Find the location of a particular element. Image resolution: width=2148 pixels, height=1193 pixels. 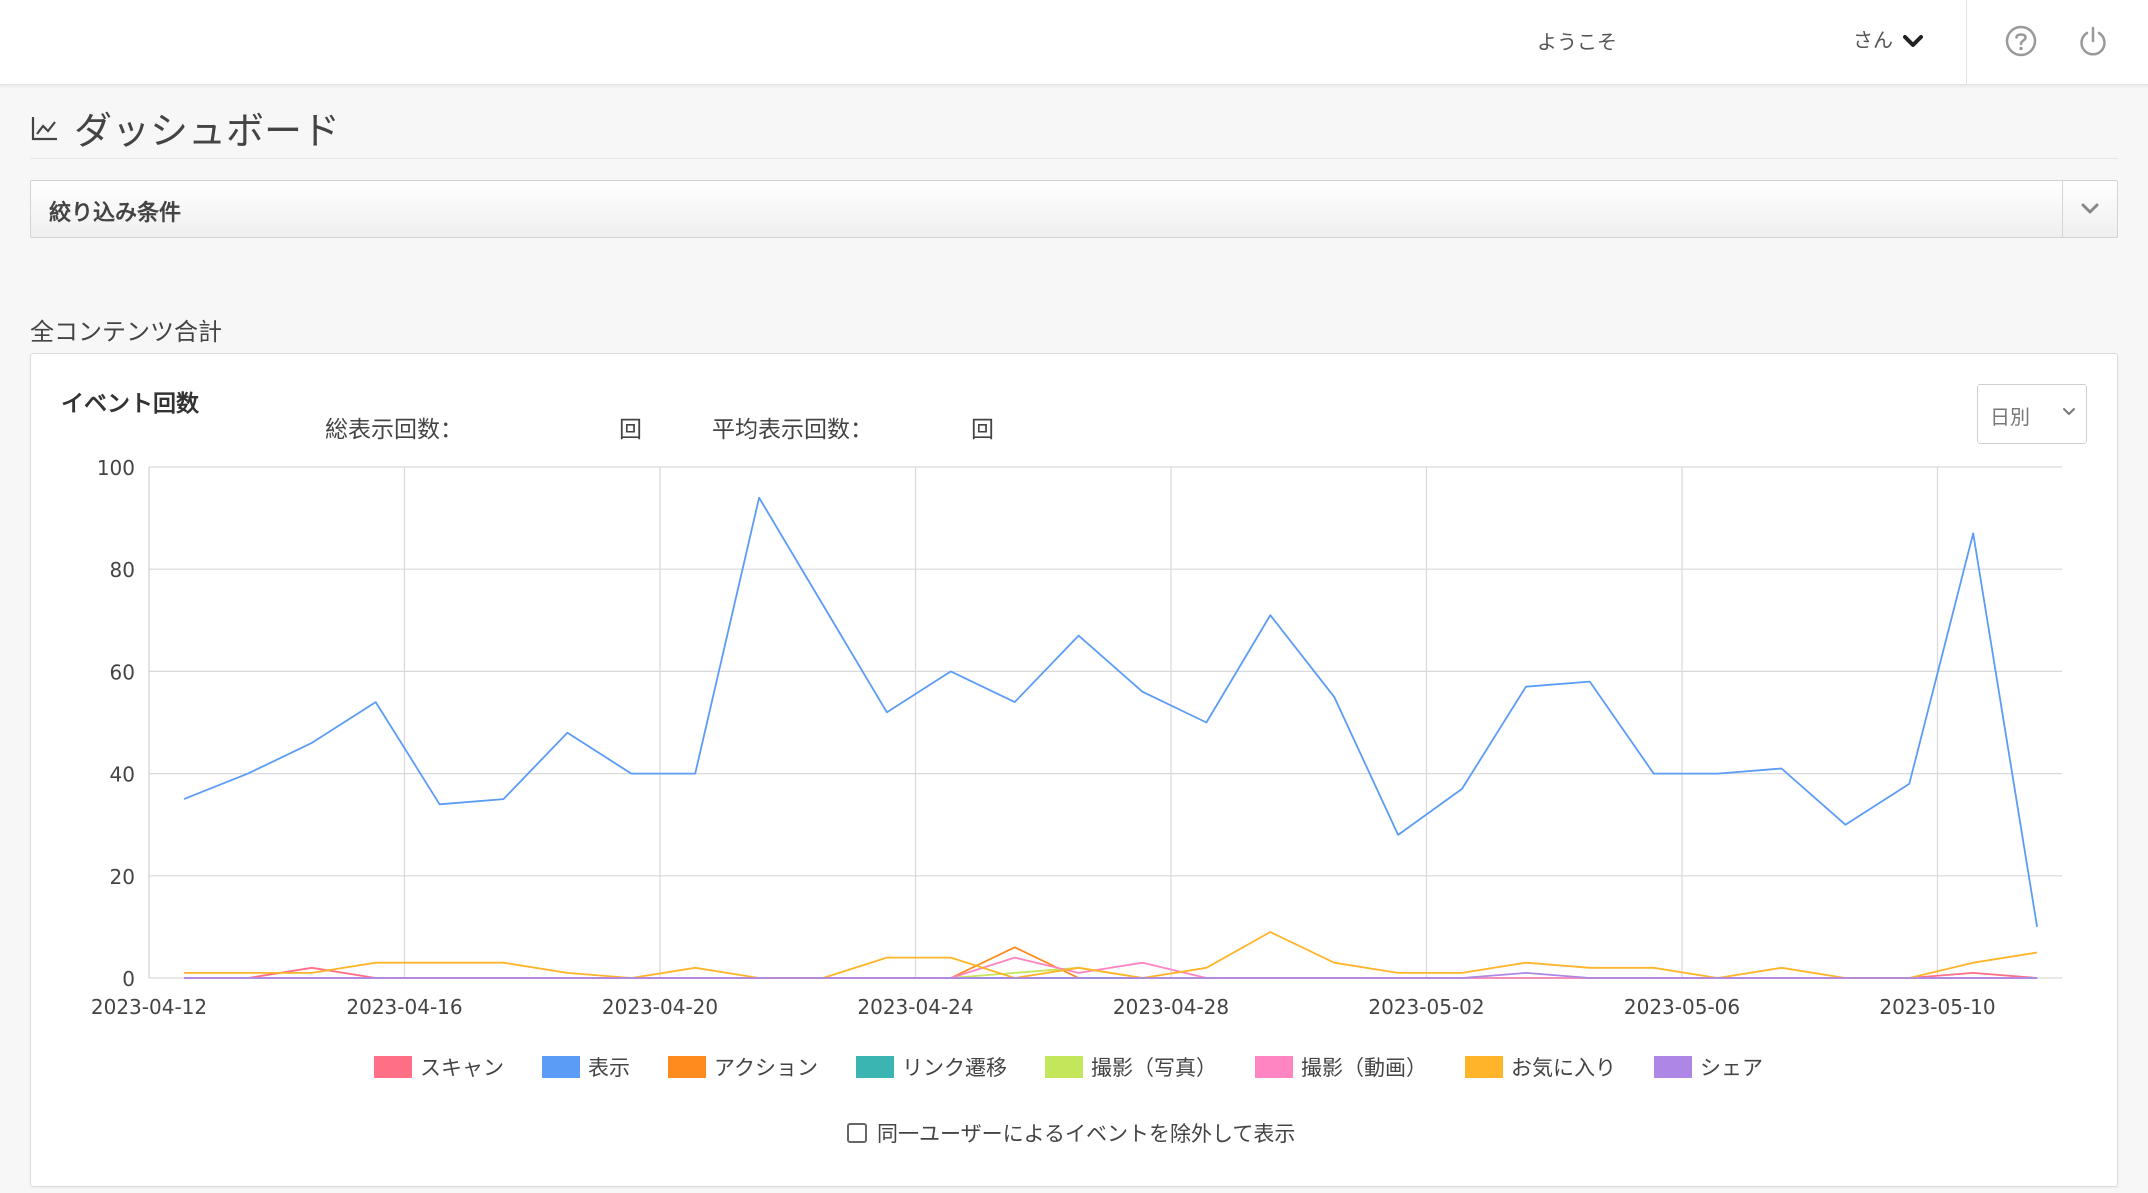

legend-item: アクション is located at coordinates (743, 1067).